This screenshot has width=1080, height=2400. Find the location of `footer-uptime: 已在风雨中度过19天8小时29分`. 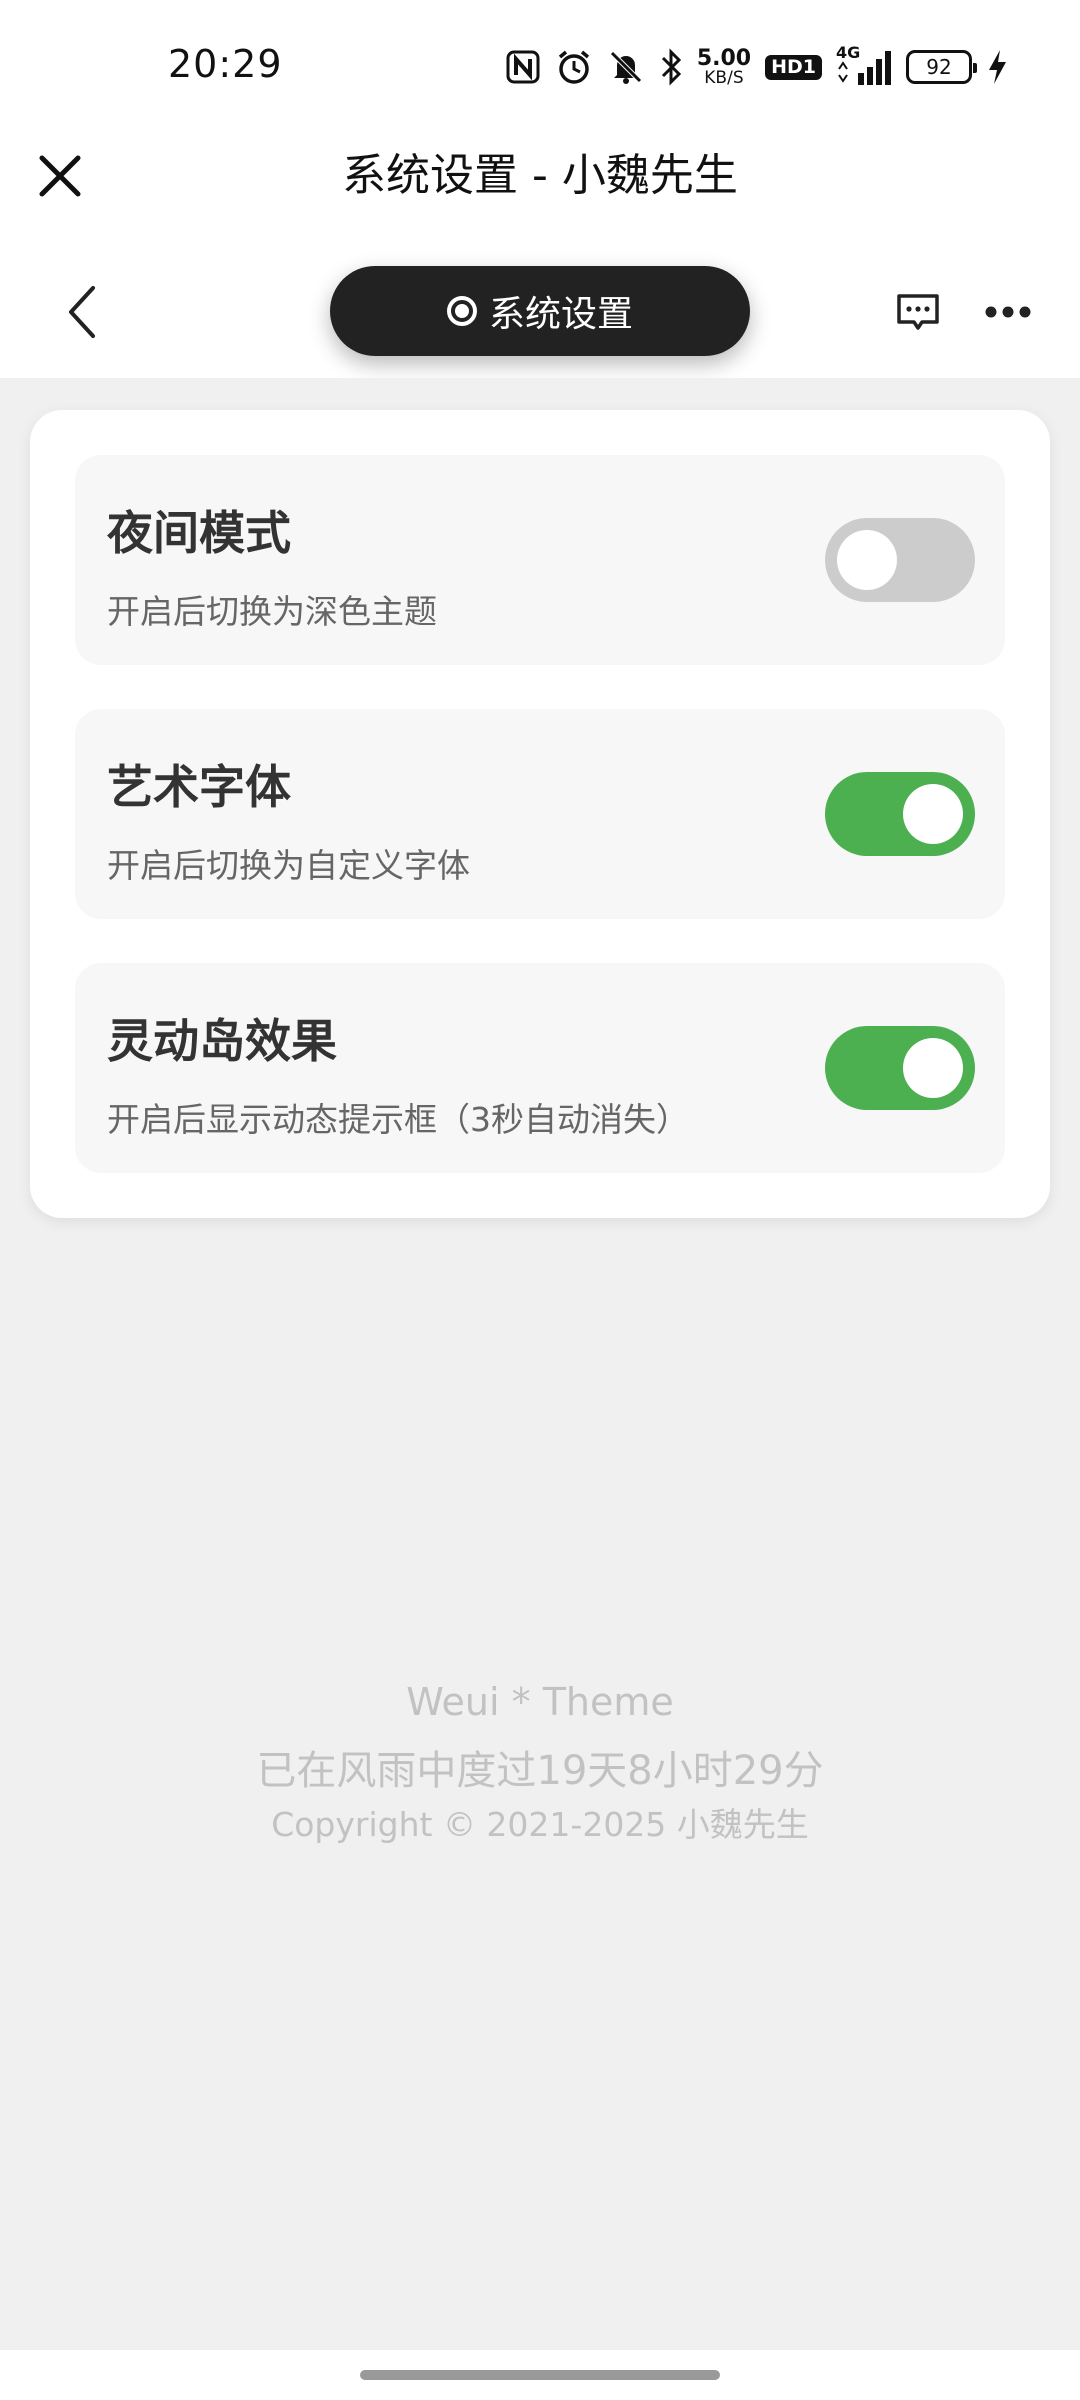

footer-uptime: 已在风雨中度过19天8小时29分 is located at coordinates (540, 1771).